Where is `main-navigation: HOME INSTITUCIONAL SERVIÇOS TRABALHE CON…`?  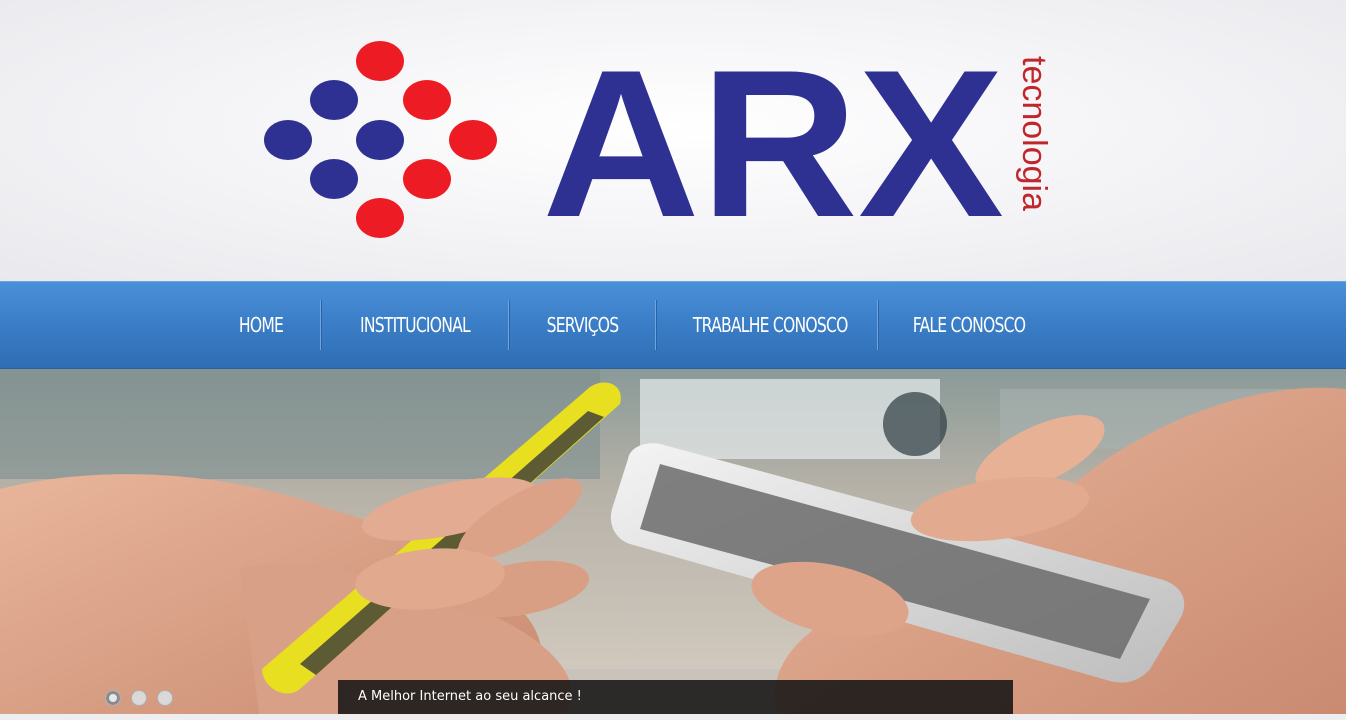 main-navigation: HOME INSTITUCIONAL SERVIÇOS TRABALHE CON… is located at coordinates (673, 325).